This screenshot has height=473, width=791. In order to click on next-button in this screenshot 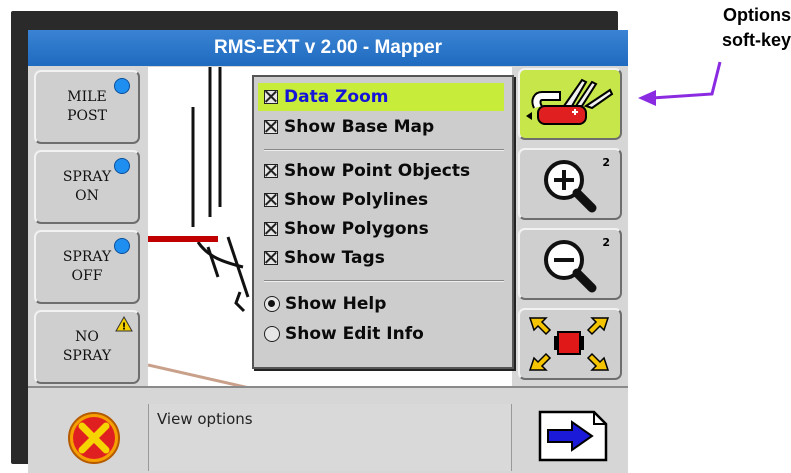, I will do `click(572, 436)`.